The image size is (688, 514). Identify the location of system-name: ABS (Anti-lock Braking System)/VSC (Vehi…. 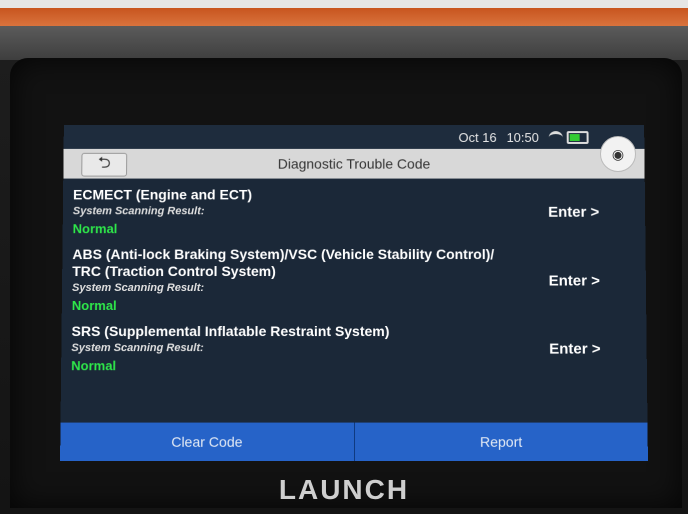
(283, 263).